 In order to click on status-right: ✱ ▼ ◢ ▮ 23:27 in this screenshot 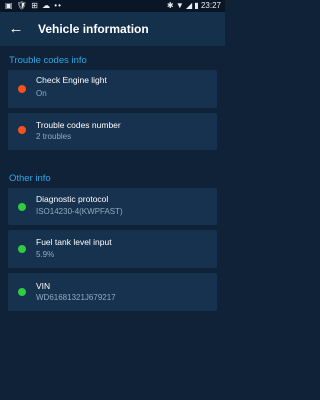, I will do `click(194, 6)`.